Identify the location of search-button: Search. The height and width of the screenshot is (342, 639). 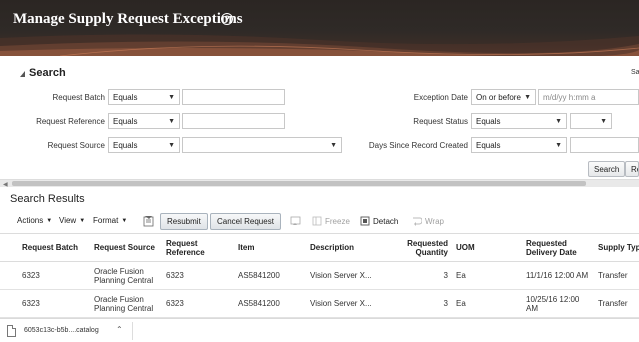
(607, 169).